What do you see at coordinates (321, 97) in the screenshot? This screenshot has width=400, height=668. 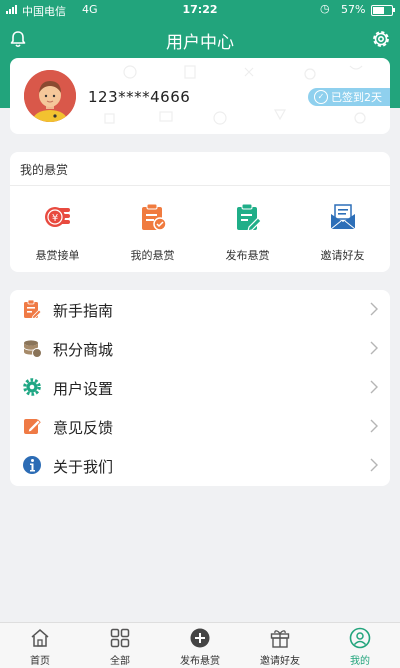 I see `checkin-icon: ✓` at bounding box center [321, 97].